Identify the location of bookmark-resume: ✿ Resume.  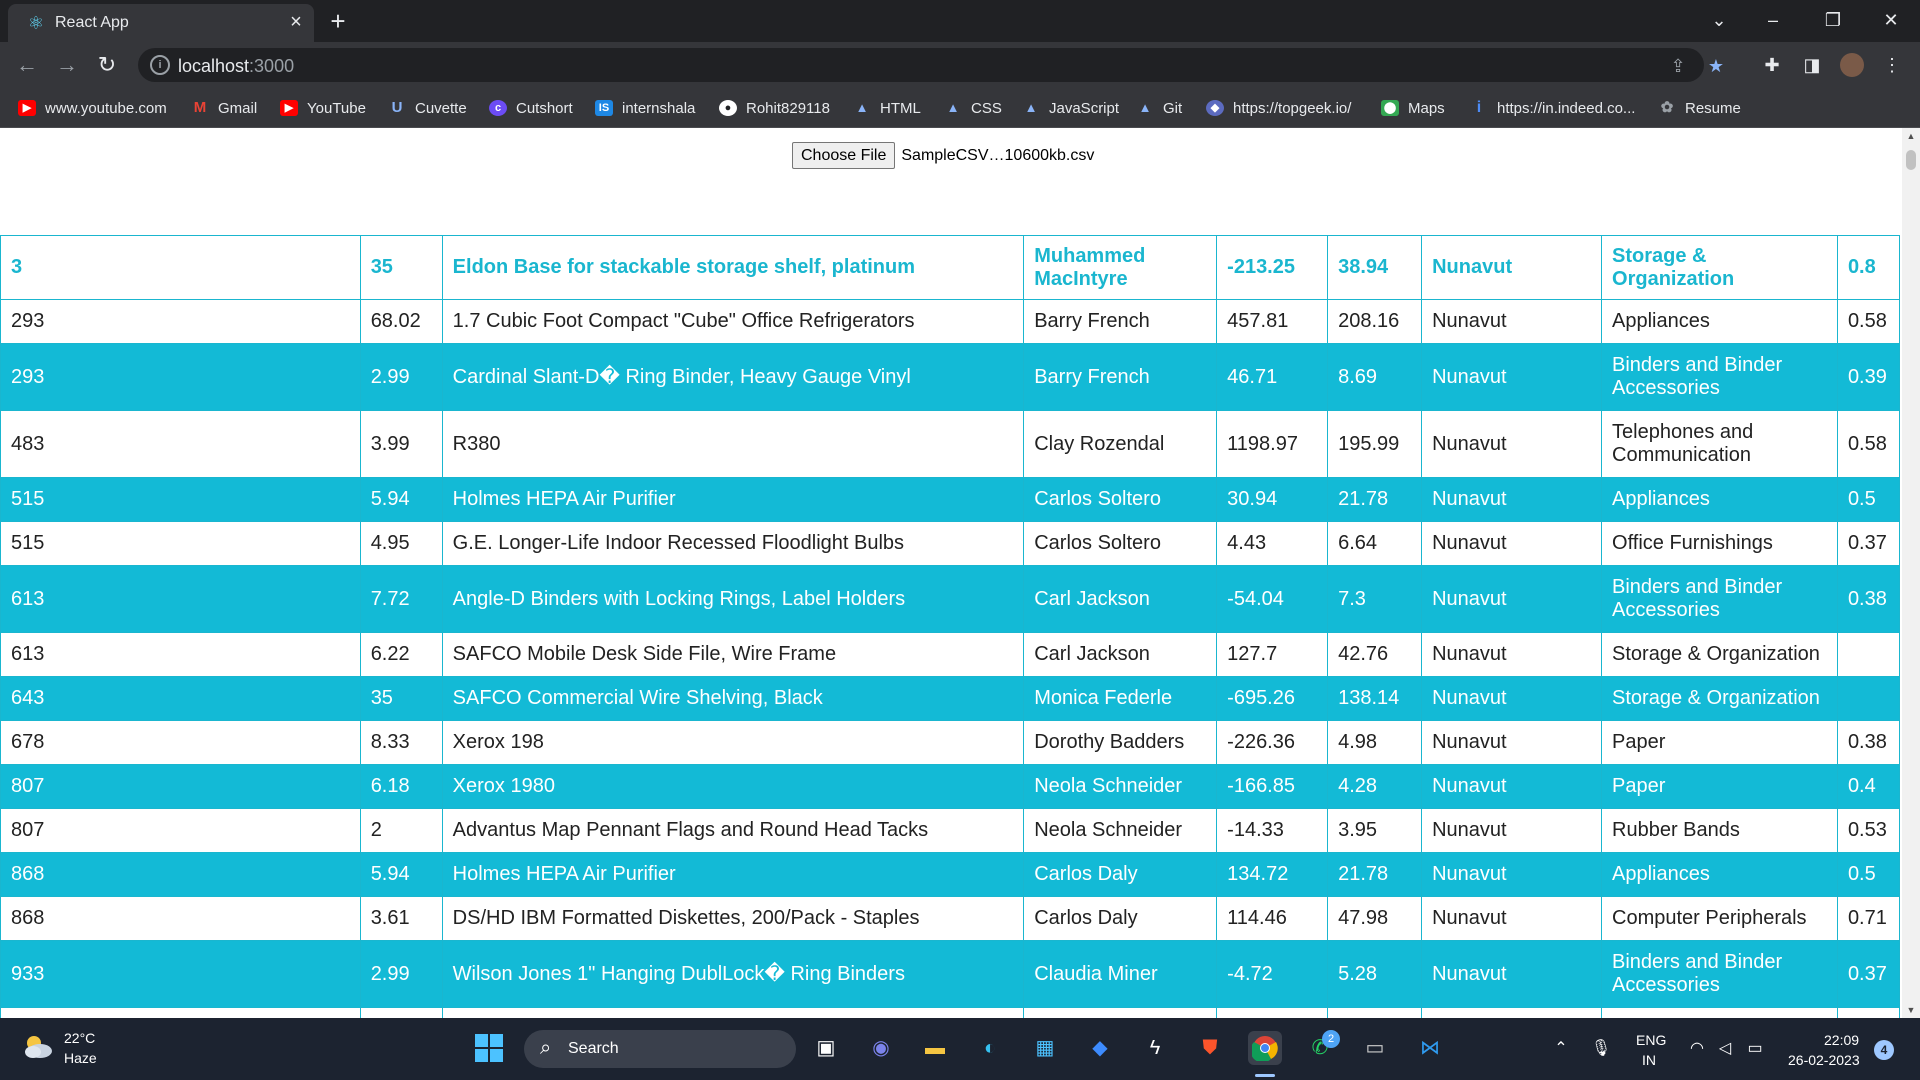
(1699, 108).